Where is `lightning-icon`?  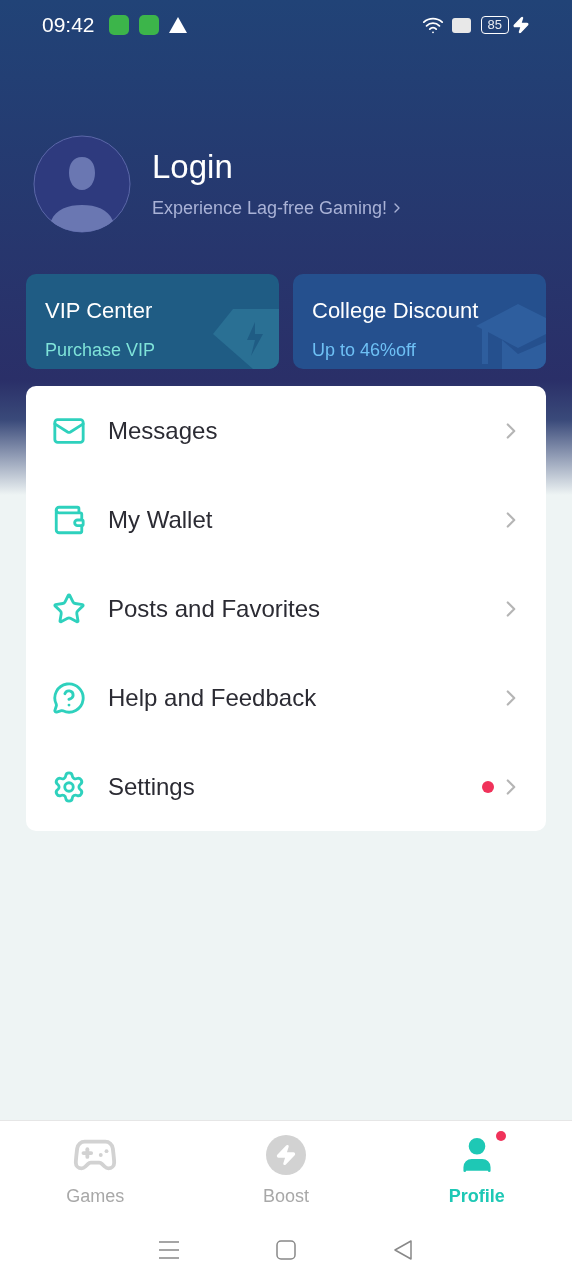 lightning-icon is located at coordinates (286, 1155).